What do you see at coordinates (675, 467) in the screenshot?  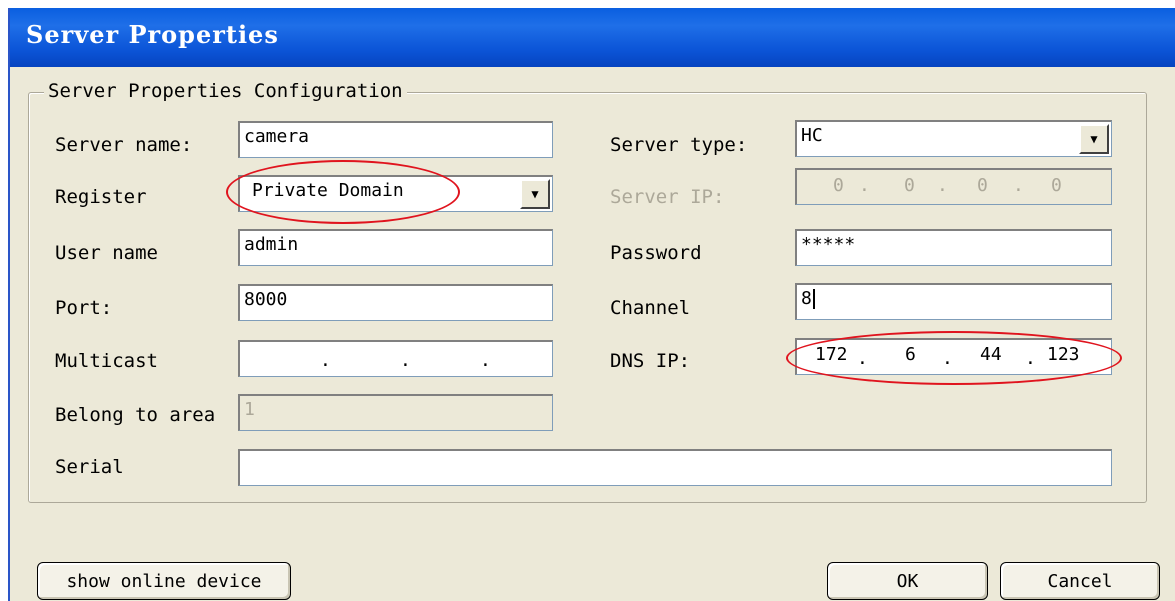 I see `serial-input` at bounding box center [675, 467].